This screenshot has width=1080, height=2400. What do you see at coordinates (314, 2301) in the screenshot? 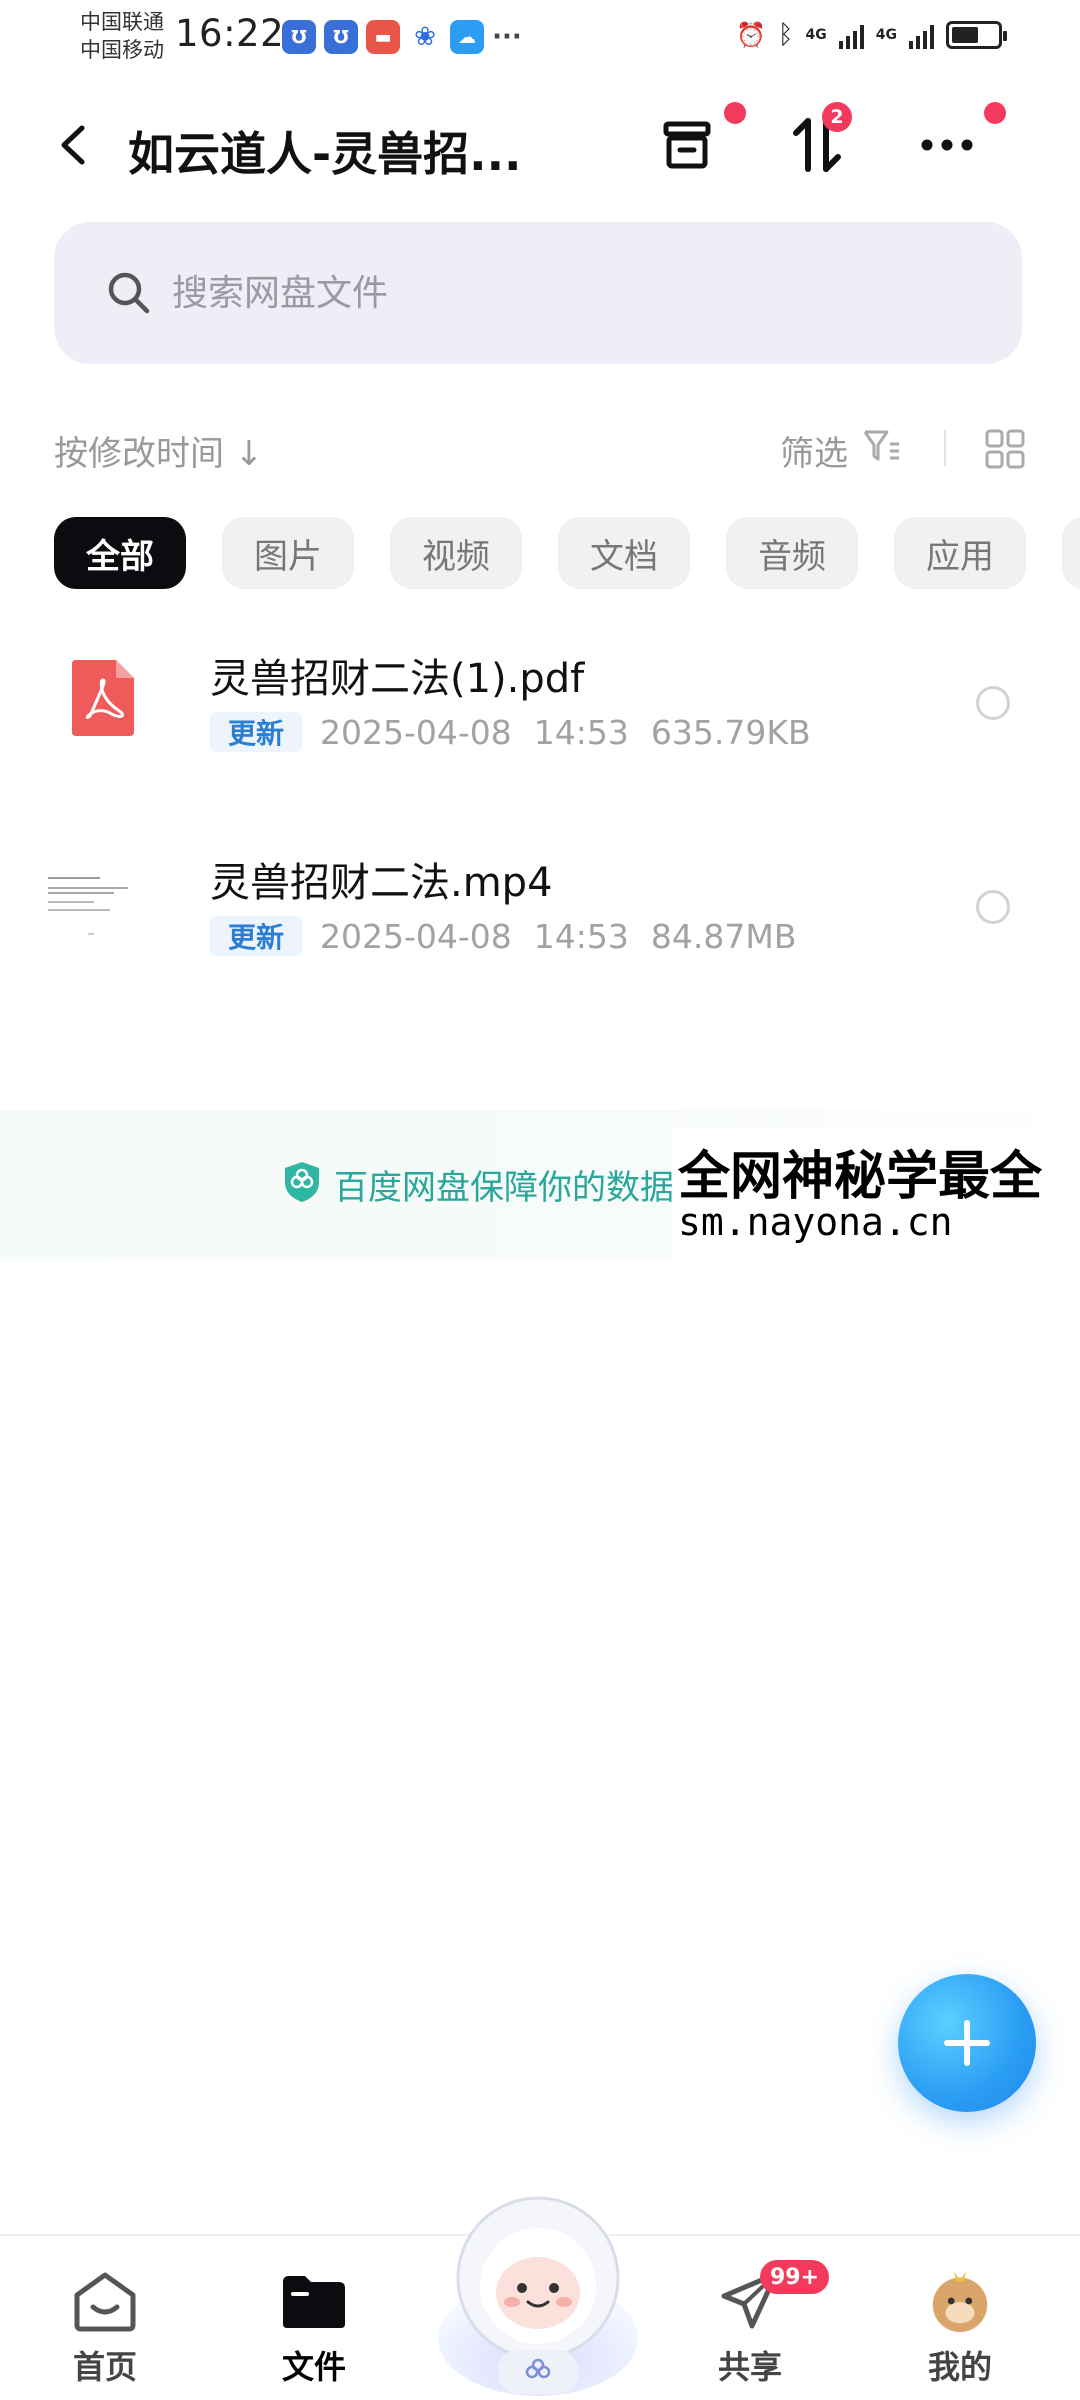
I see `folder-icon` at bounding box center [314, 2301].